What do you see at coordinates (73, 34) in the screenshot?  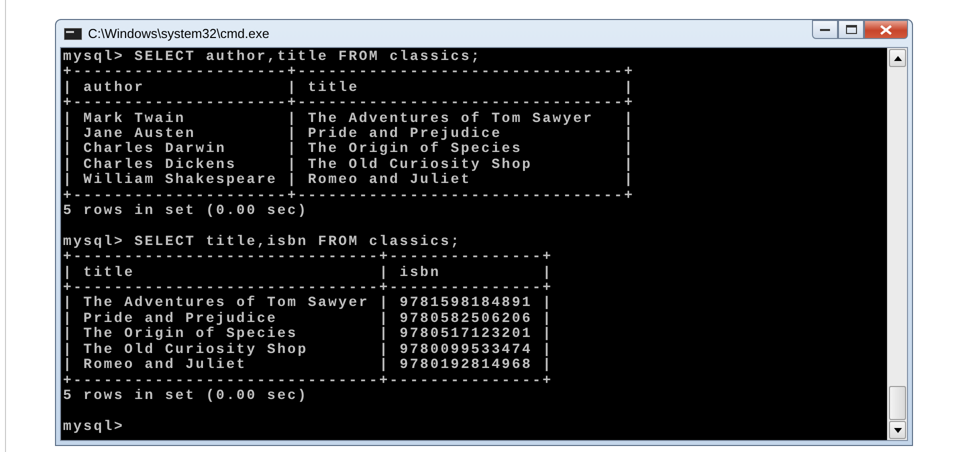 I see `console-app-icon` at bounding box center [73, 34].